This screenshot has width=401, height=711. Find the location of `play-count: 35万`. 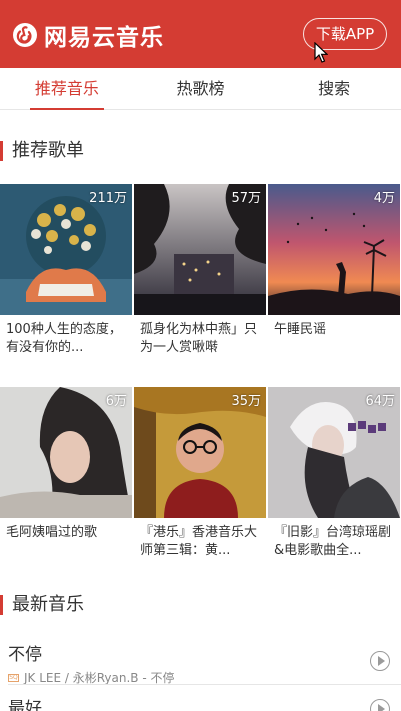

play-count: 35万 is located at coordinates (246, 401).